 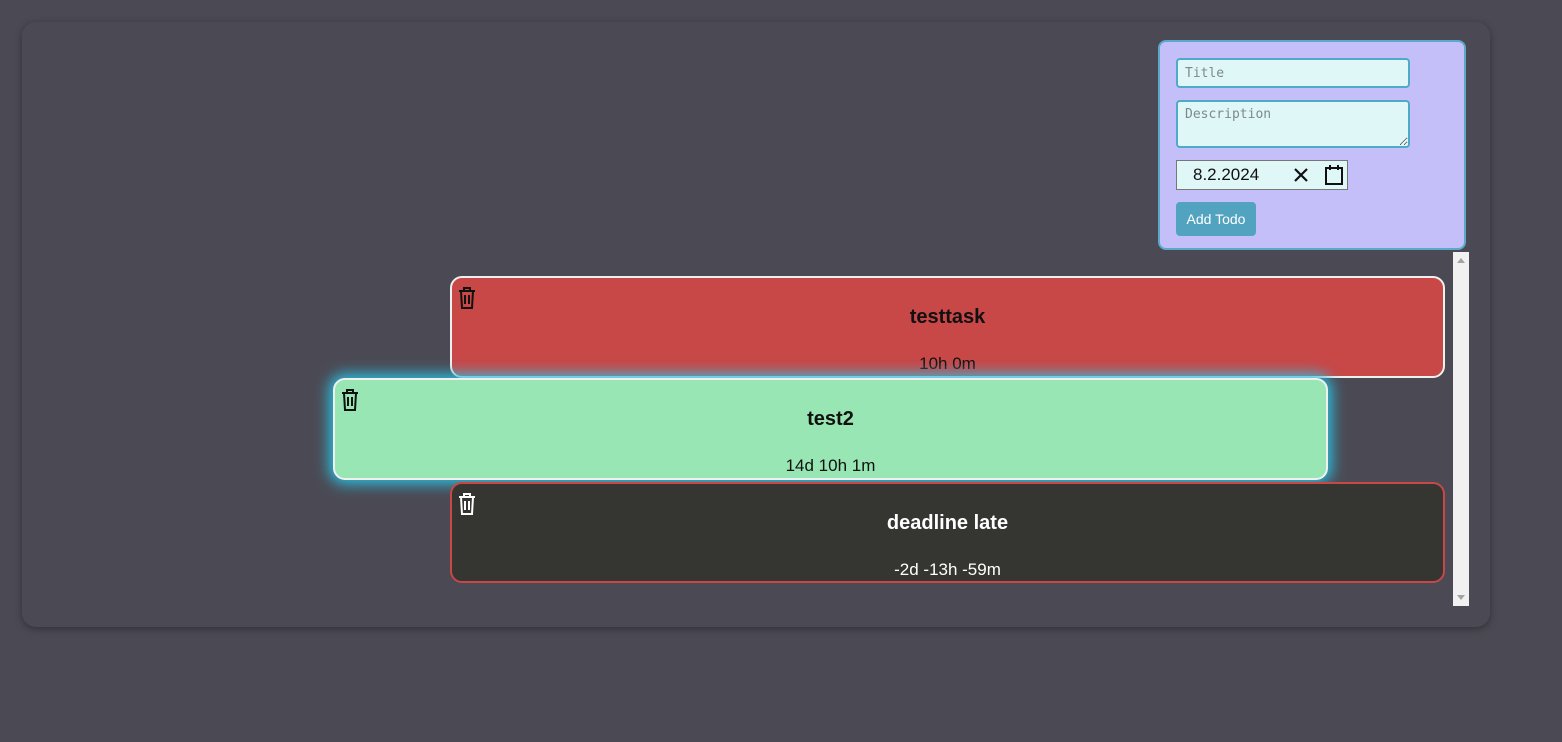 What do you see at coordinates (947, 523) in the screenshot?
I see `todo-title: deadline late` at bounding box center [947, 523].